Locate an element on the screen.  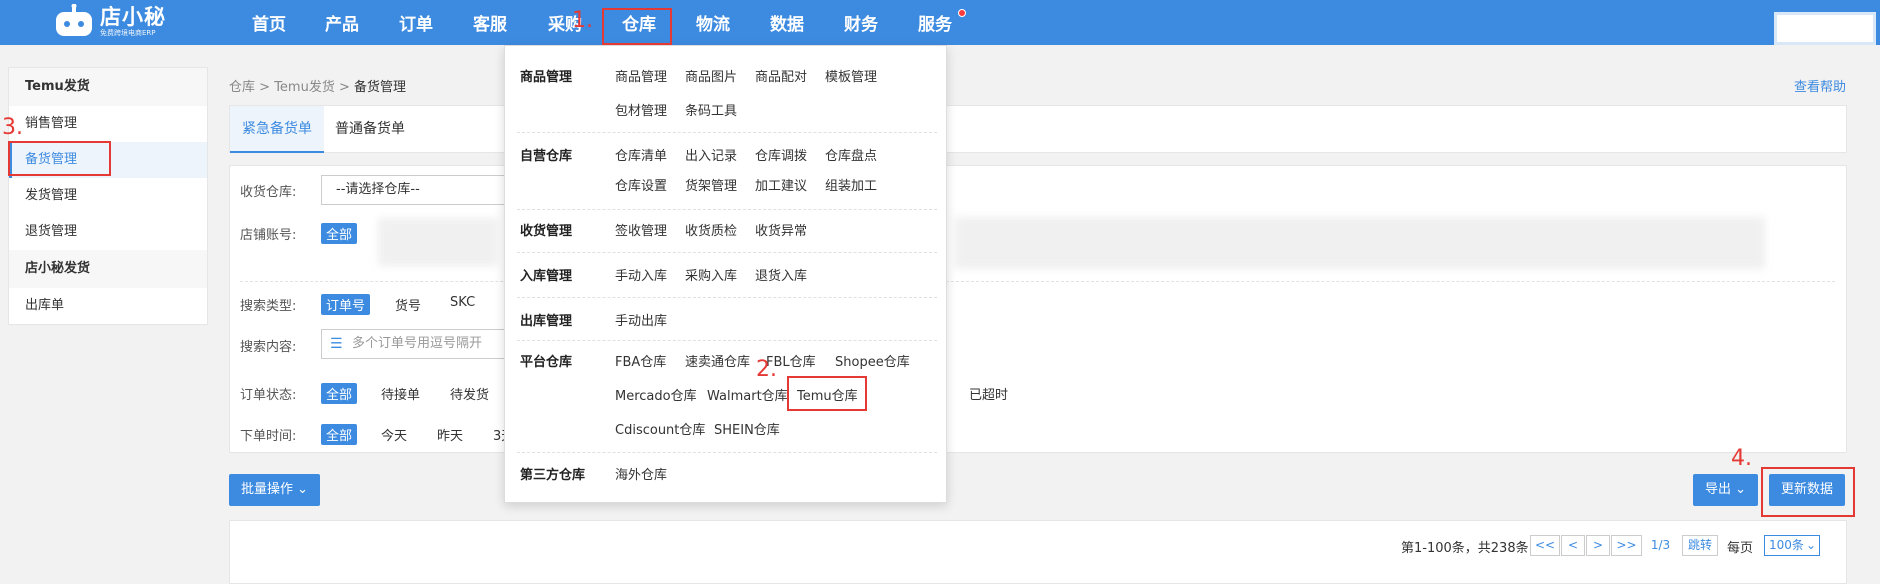
search-input: ☰ 多个订单号用逗号隔开 is located at coordinates (413, 344).